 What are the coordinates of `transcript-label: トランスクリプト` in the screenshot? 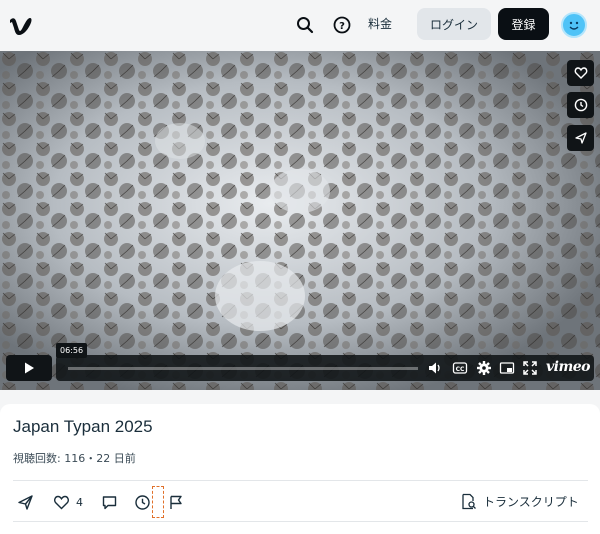 It's located at (531, 502).